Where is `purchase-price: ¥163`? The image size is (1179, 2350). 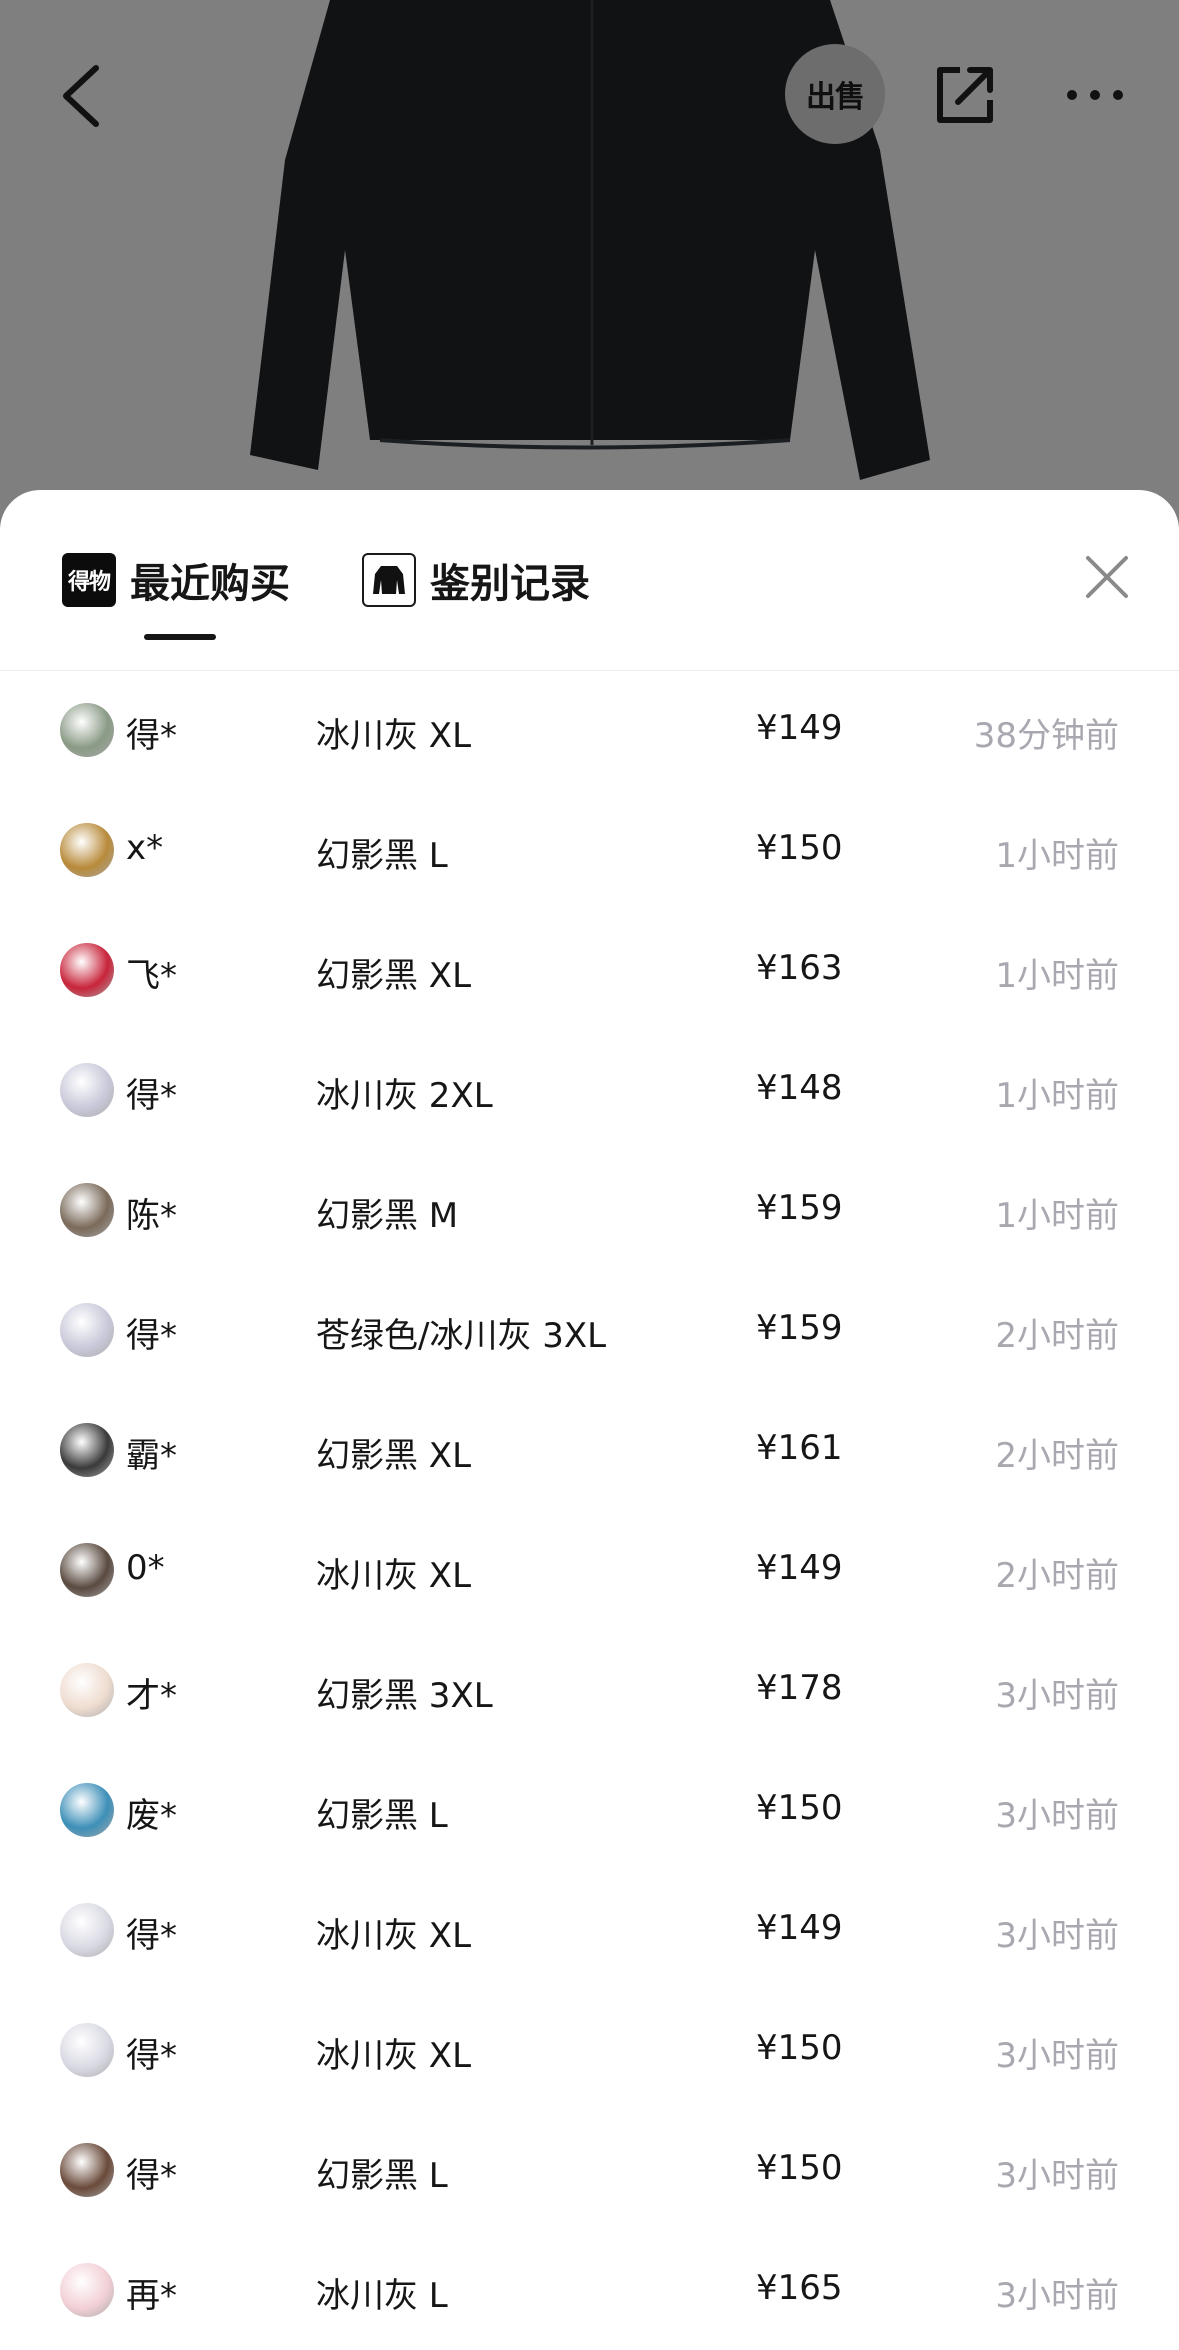
purchase-price: ¥163 is located at coordinates (799, 968).